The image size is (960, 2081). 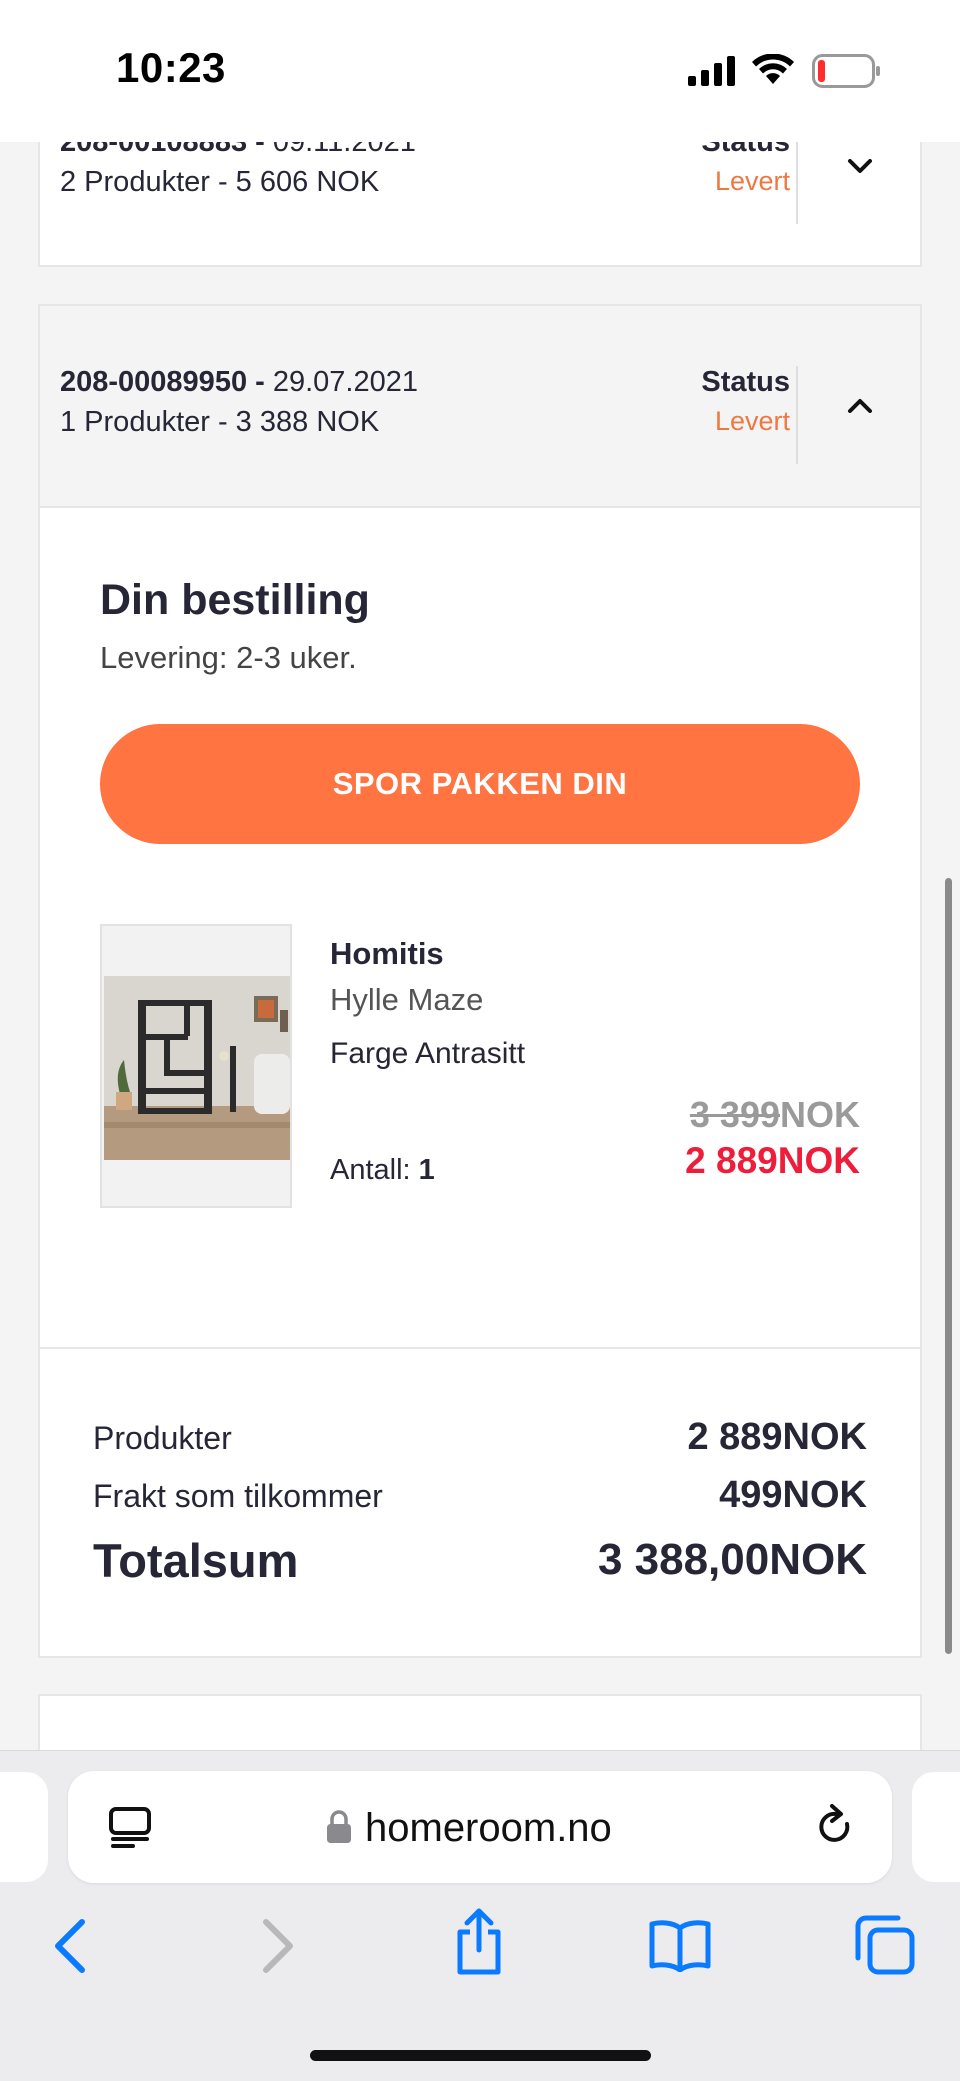 What do you see at coordinates (24, 1827) in the screenshot?
I see `previous-tab-pill` at bounding box center [24, 1827].